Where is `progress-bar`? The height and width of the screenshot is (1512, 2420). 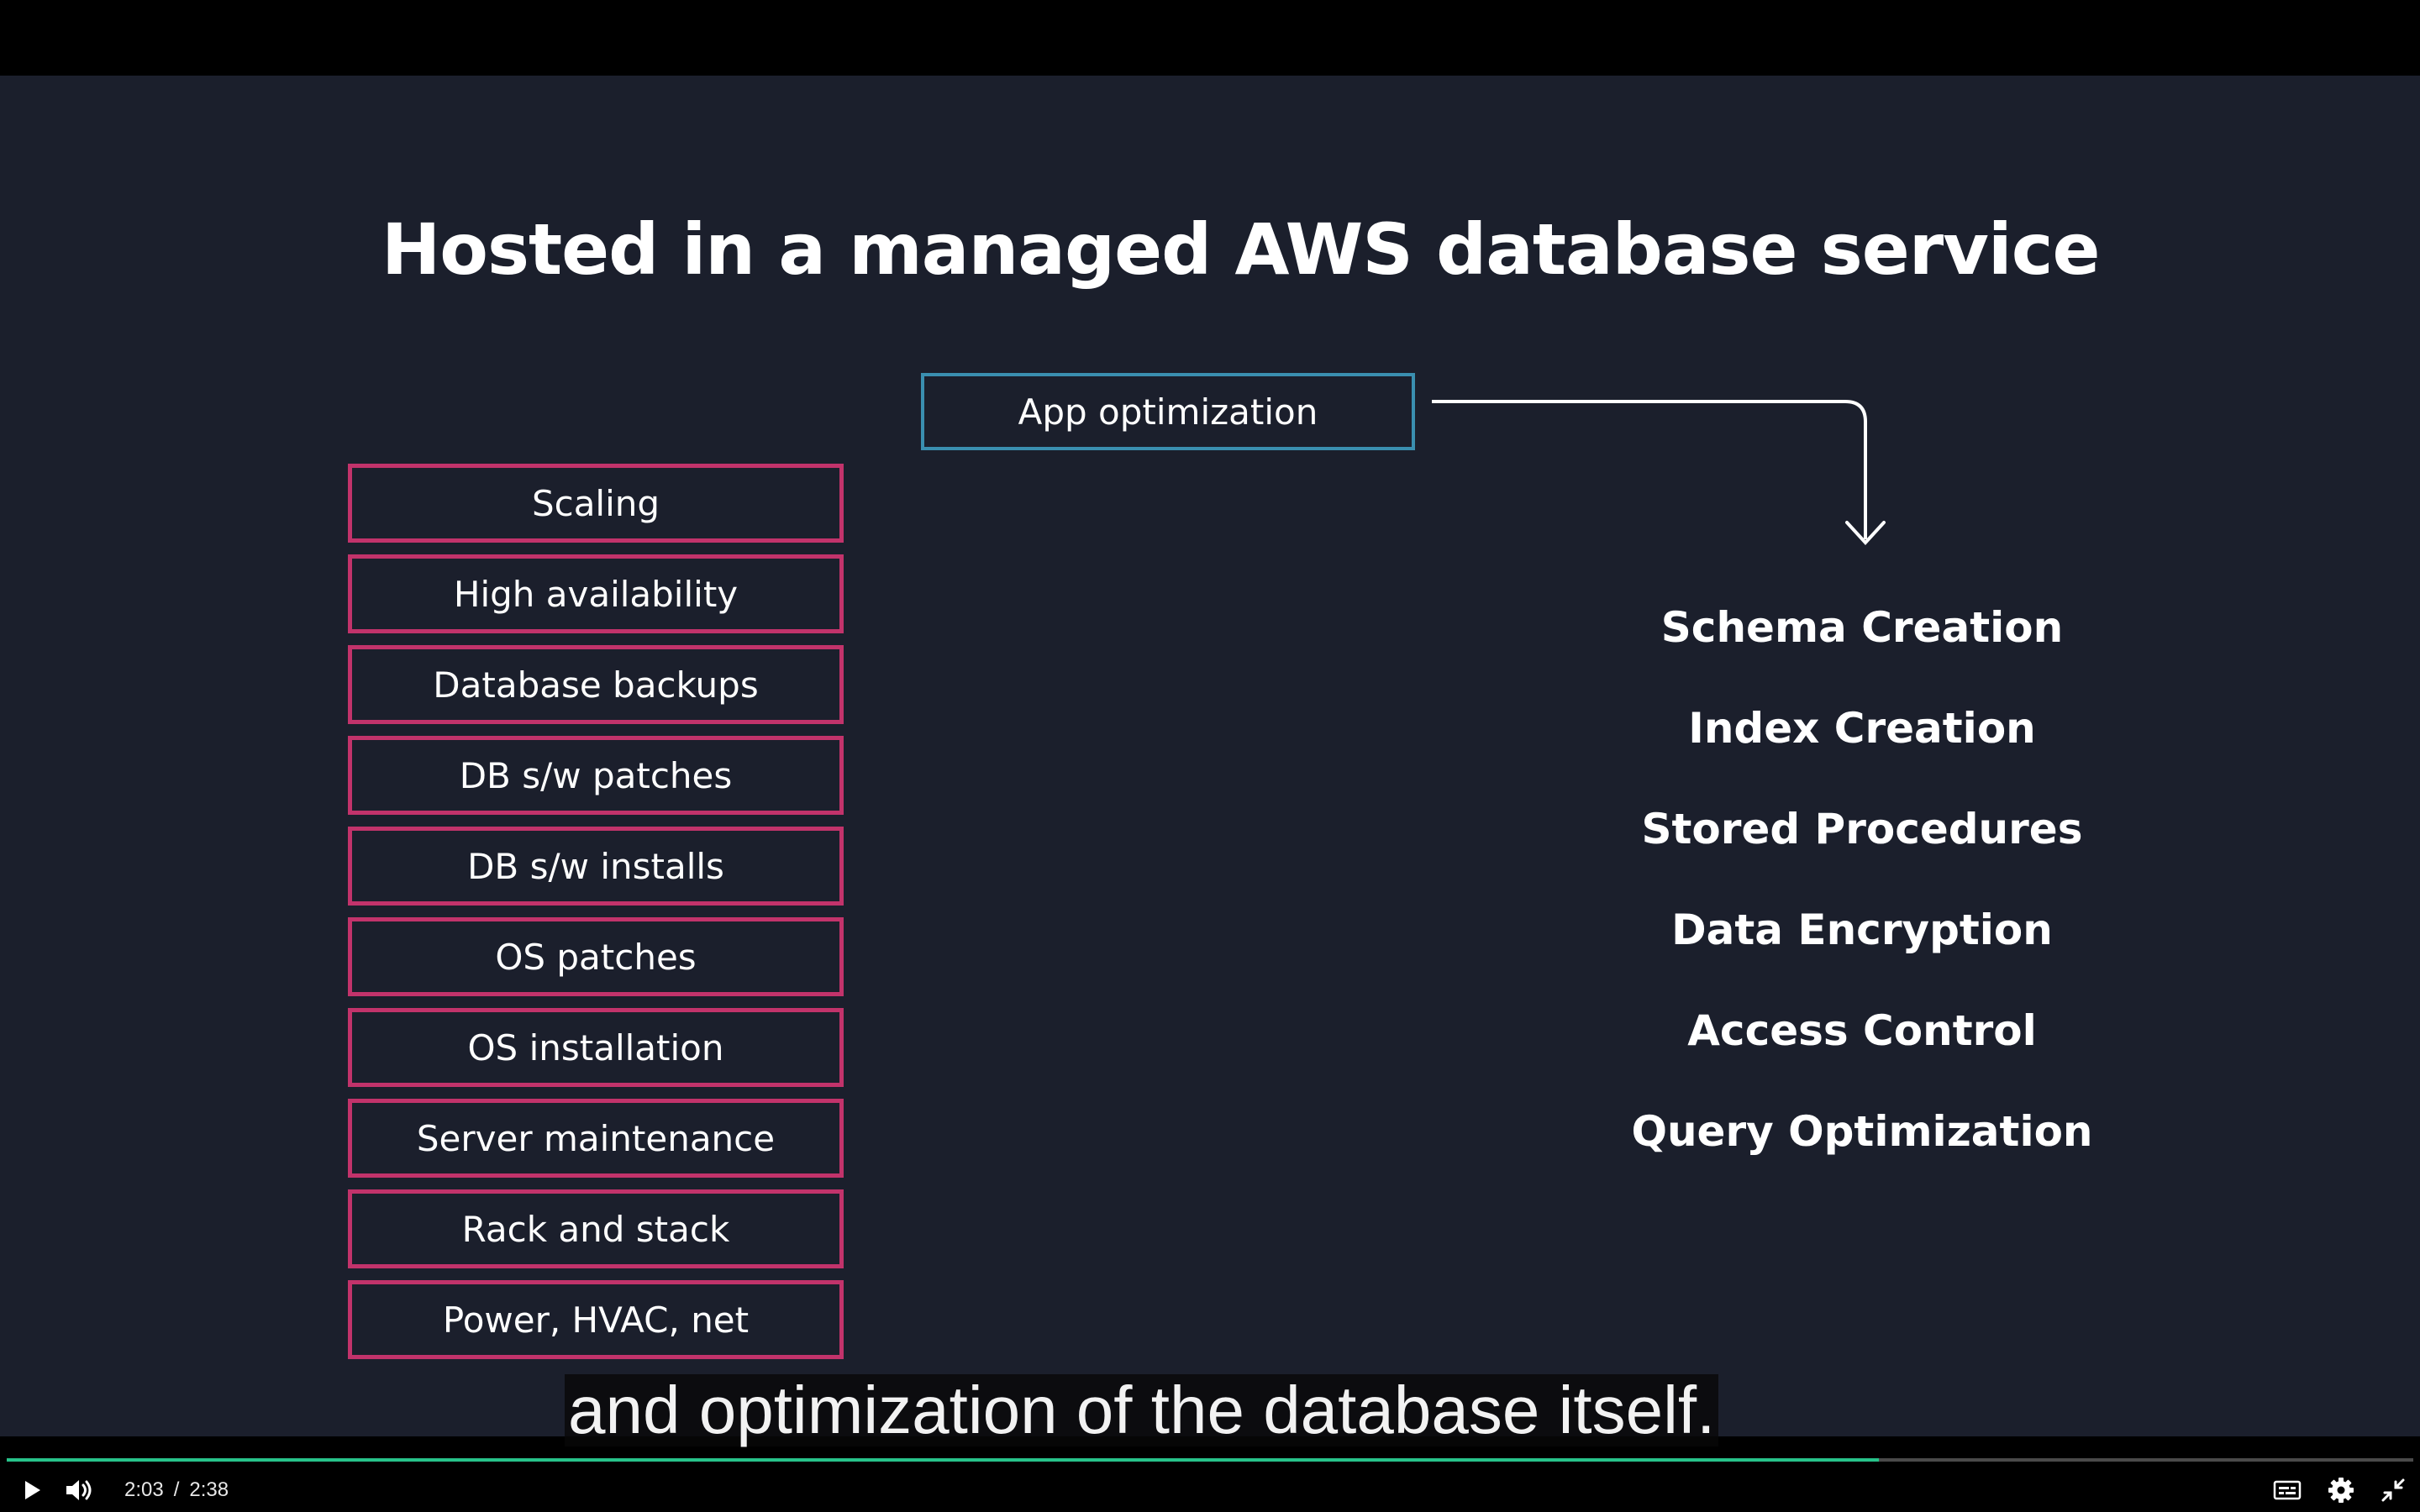
progress-bar is located at coordinates (1210, 1460).